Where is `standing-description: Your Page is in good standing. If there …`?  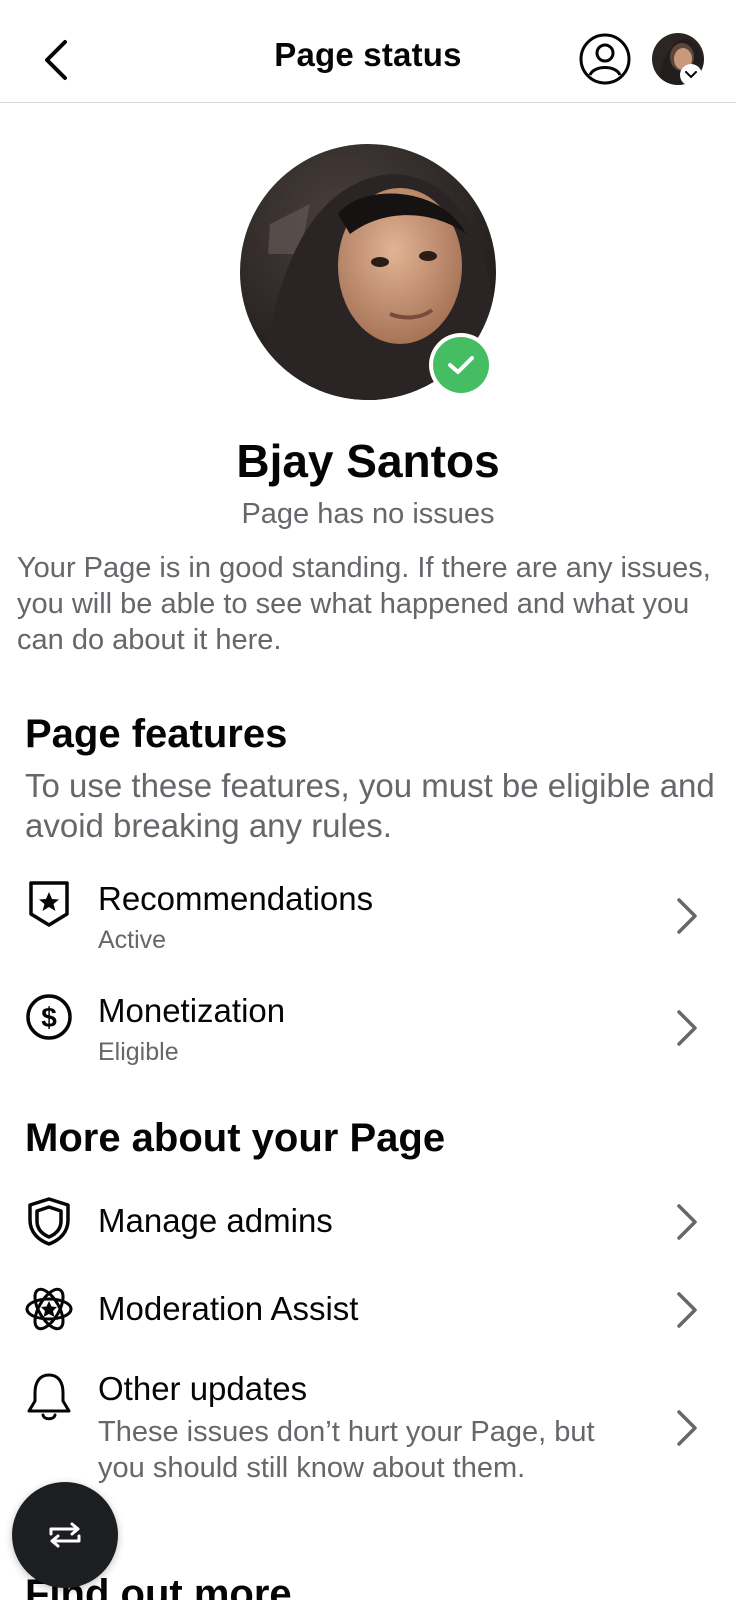
standing-description: Your Page is in good standing. If there … is located at coordinates (364, 604).